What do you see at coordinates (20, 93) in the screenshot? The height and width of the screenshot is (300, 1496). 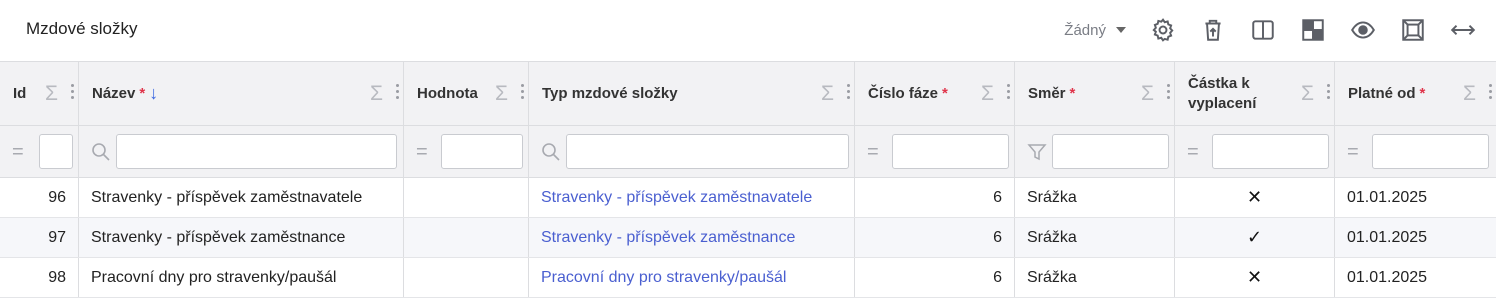 I see `column-header-label: Id` at bounding box center [20, 93].